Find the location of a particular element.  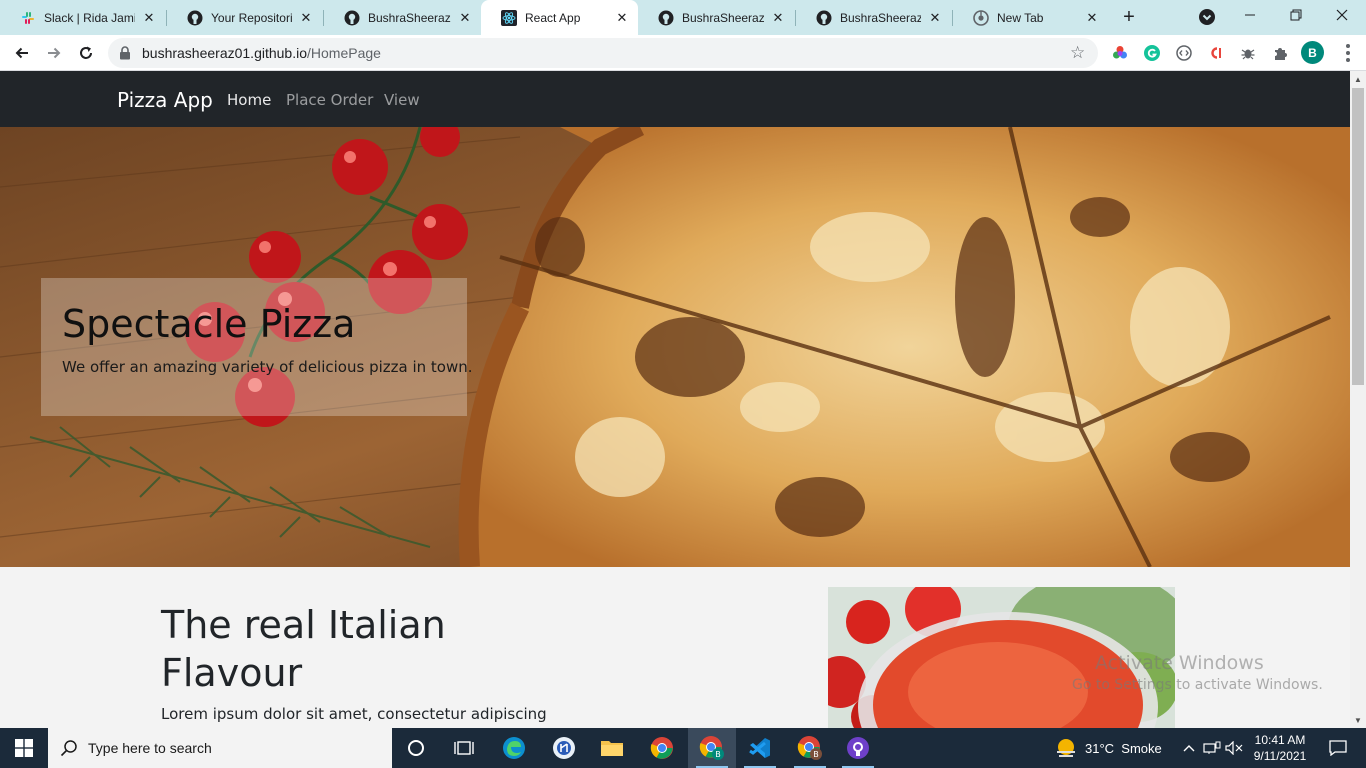

close-window-button is located at coordinates (1342, 15).